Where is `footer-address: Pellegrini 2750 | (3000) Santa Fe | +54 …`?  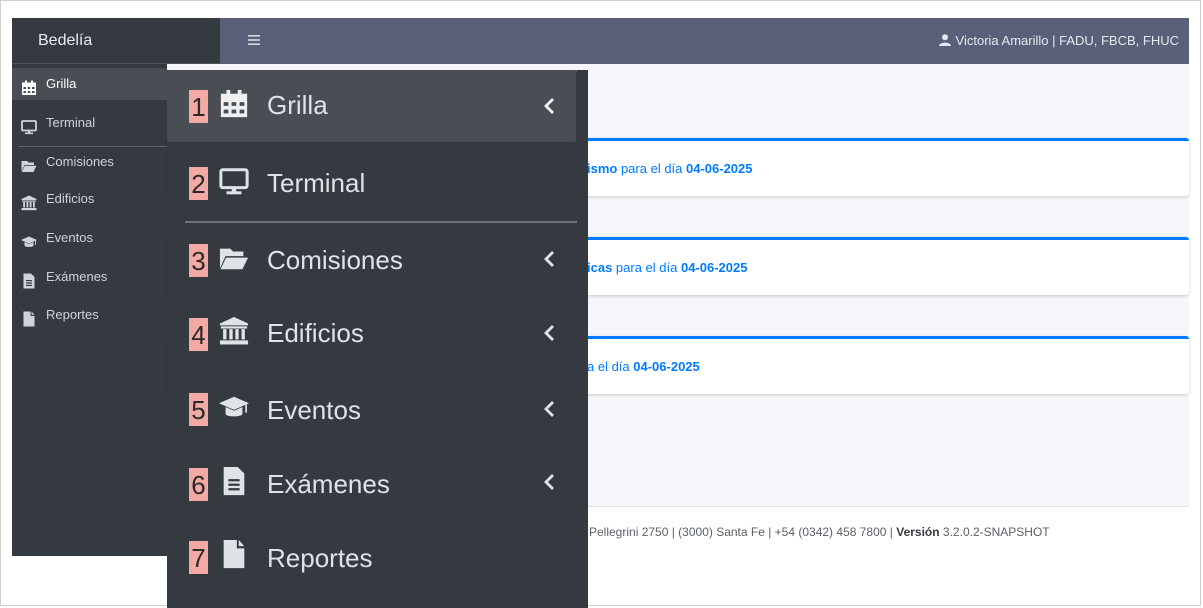 footer-address: Pellegrini 2750 | (3000) Santa Fe | +54 … is located at coordinates (743, 532).